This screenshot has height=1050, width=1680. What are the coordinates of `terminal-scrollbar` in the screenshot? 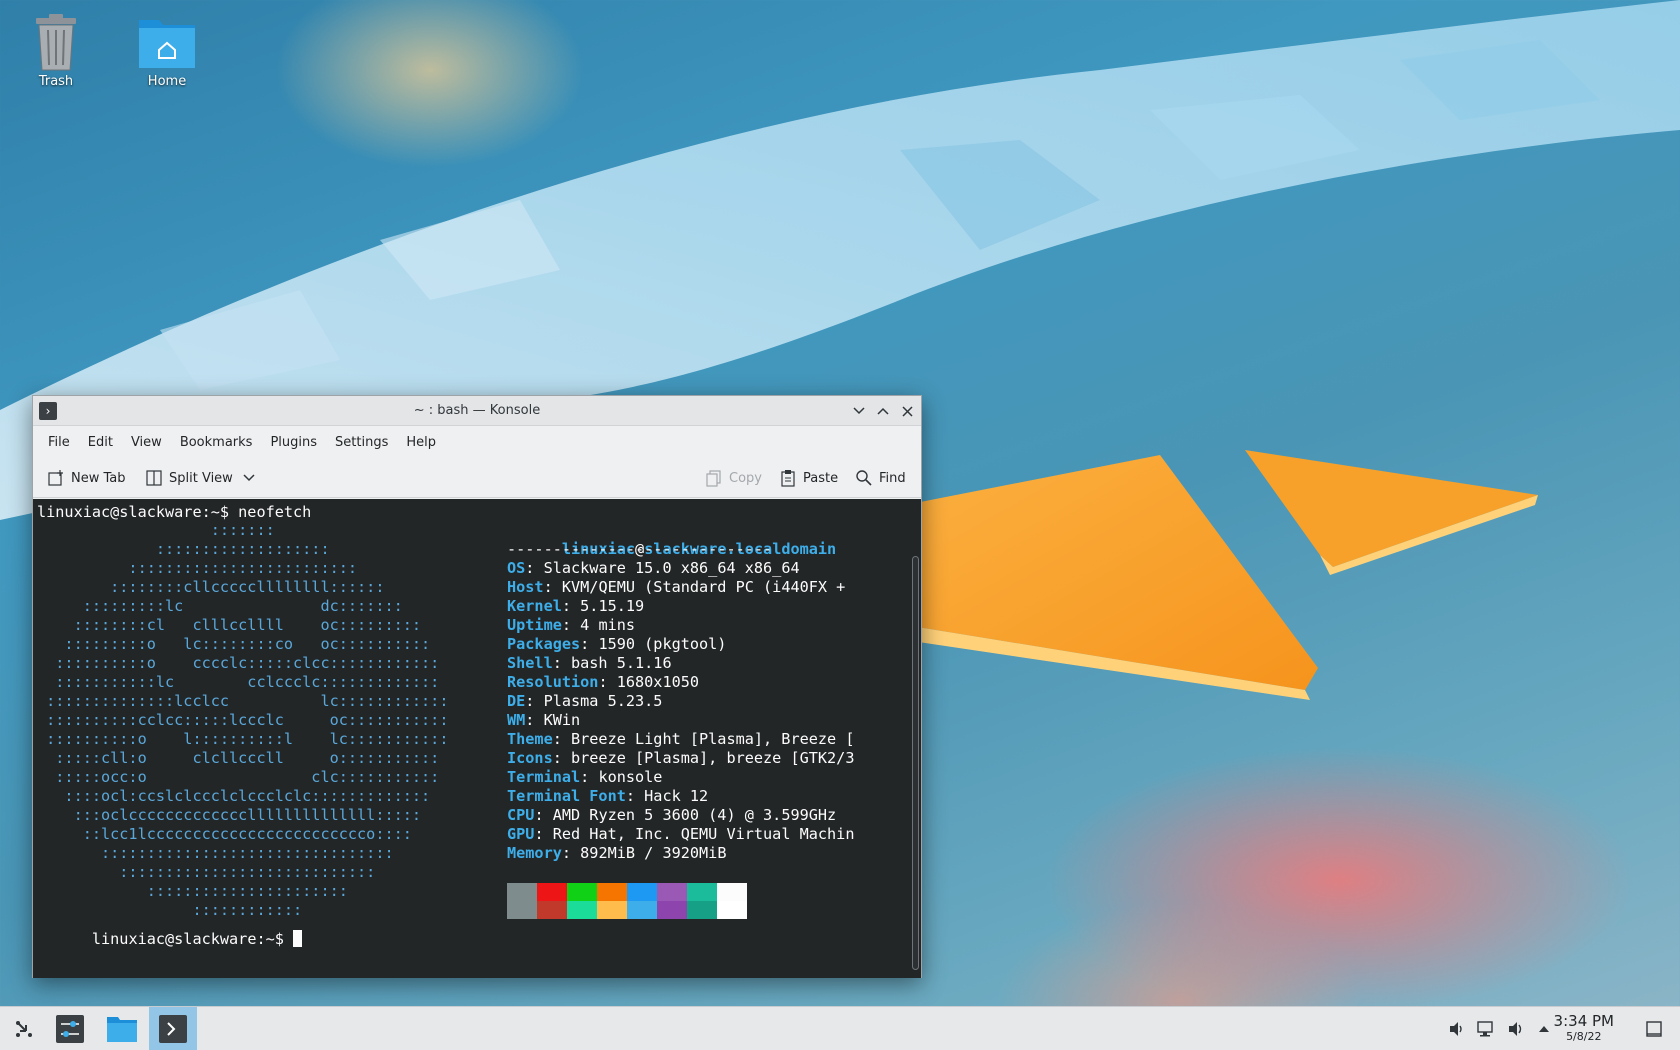 It's located at (915, 763).